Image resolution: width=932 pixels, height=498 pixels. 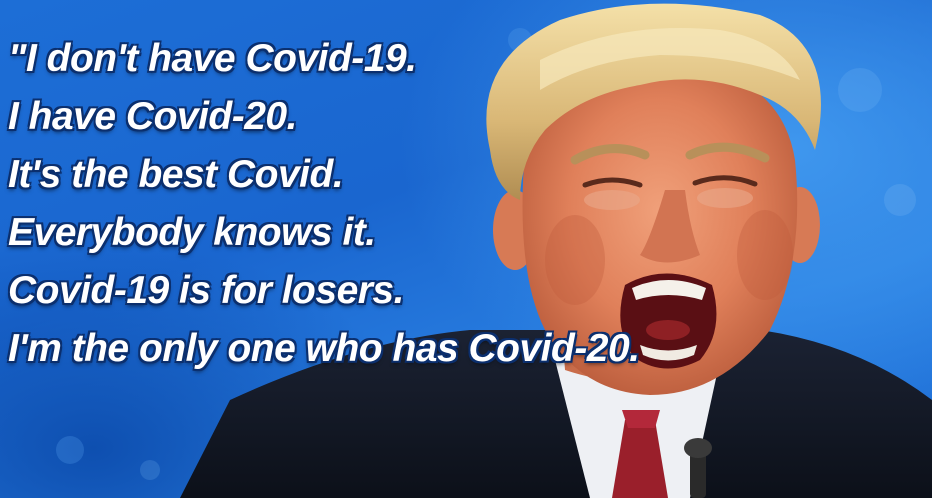 I want to click on quote-line: I have Covid-20., so click(x=152, y=116).